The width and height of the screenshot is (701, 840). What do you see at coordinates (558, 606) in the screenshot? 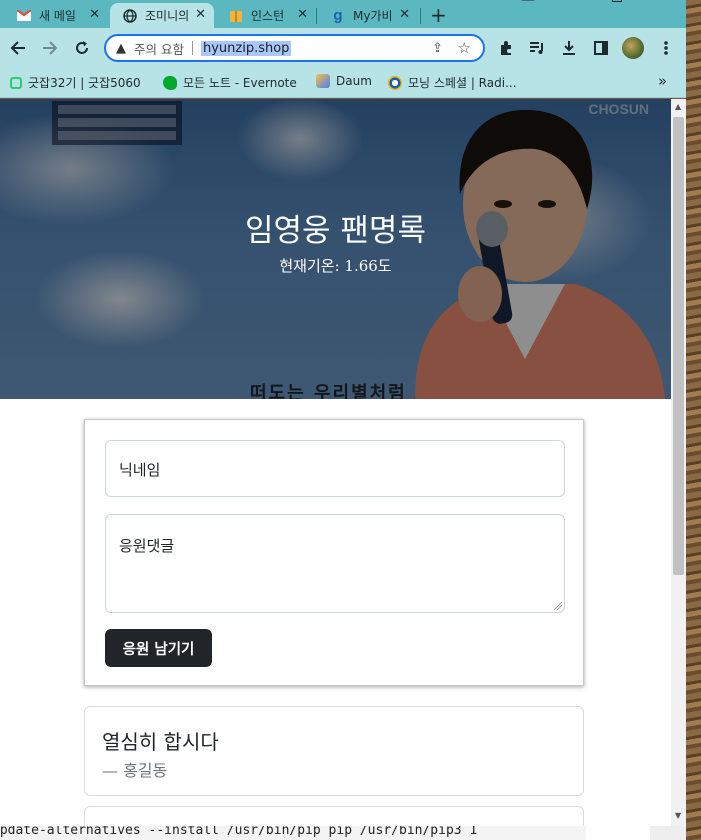
I see `resize-handle` at bounding box center [558, 606].